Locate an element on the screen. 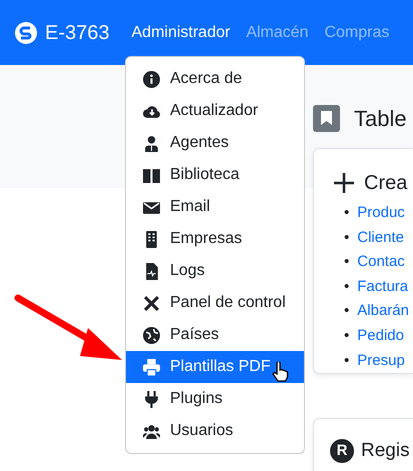 This screenshot has height=471, width=413. page-title: Table is located at coordinates (380, 118).